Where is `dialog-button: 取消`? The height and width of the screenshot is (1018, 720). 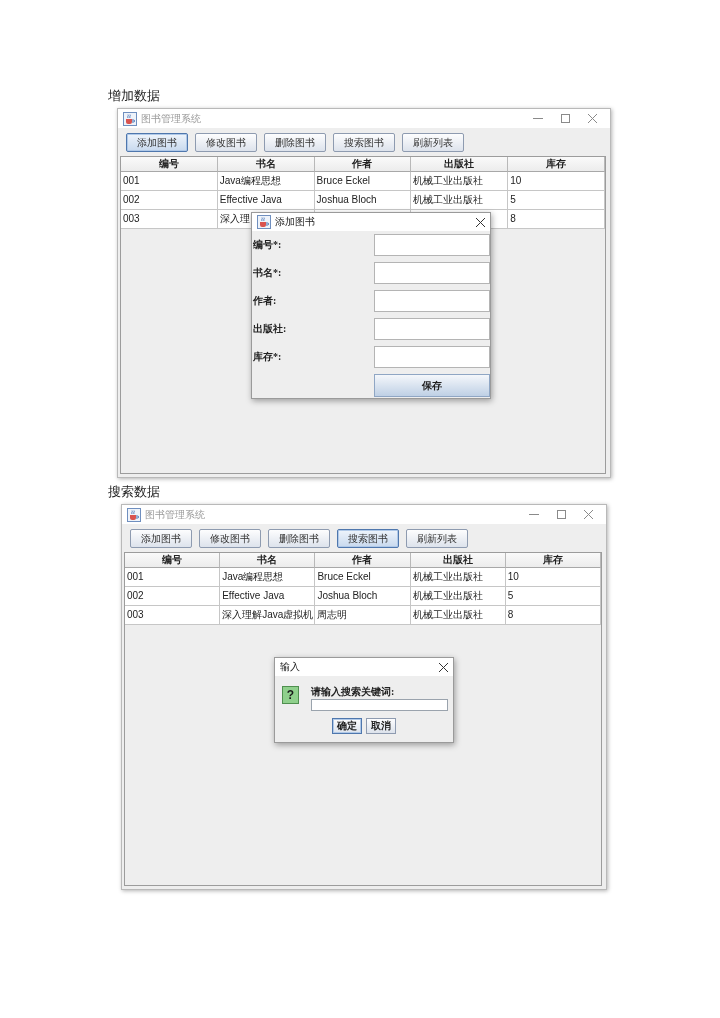 dialog-button: 取消 is located at coordinates (381, 726).